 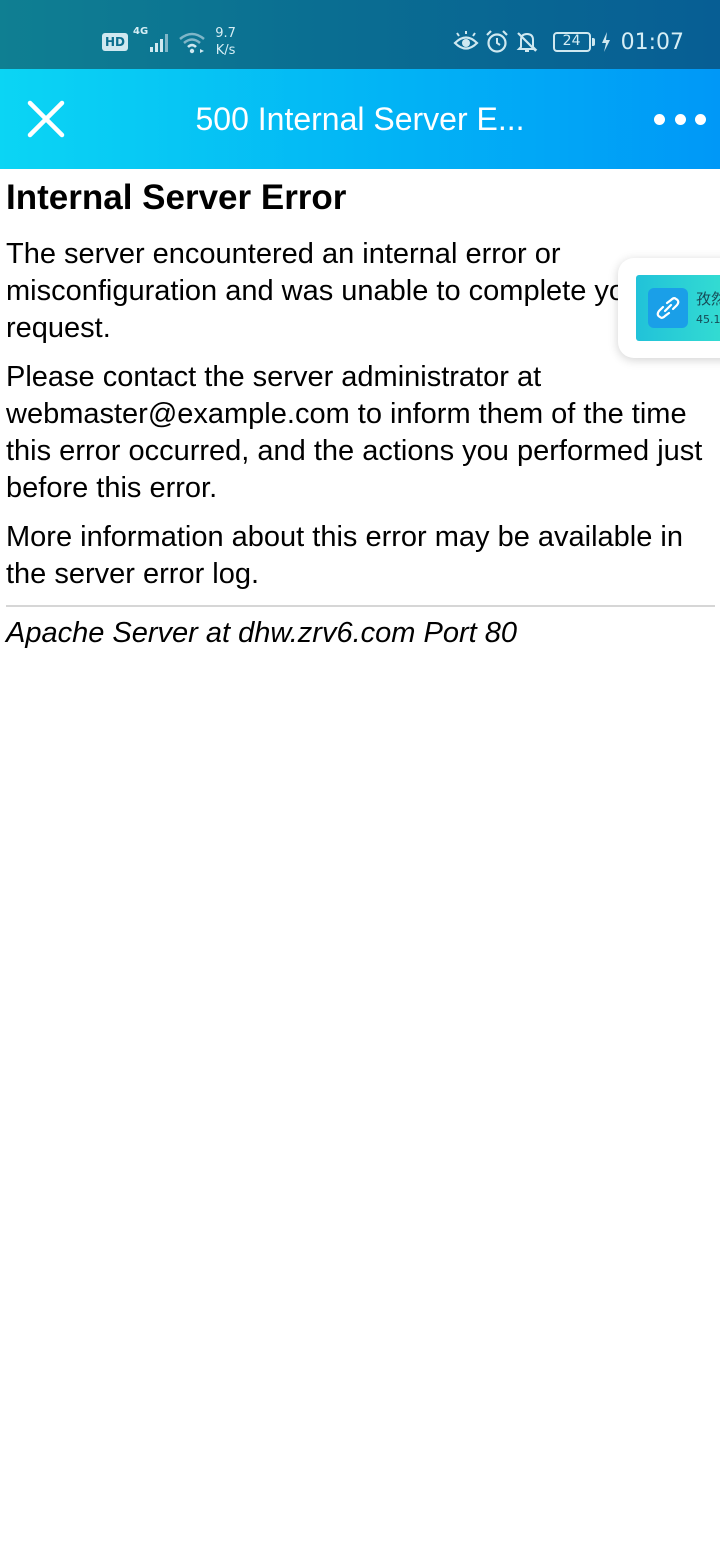 I want to click on floating-widget: 孜然 45.1, so click(x=669, y=308).